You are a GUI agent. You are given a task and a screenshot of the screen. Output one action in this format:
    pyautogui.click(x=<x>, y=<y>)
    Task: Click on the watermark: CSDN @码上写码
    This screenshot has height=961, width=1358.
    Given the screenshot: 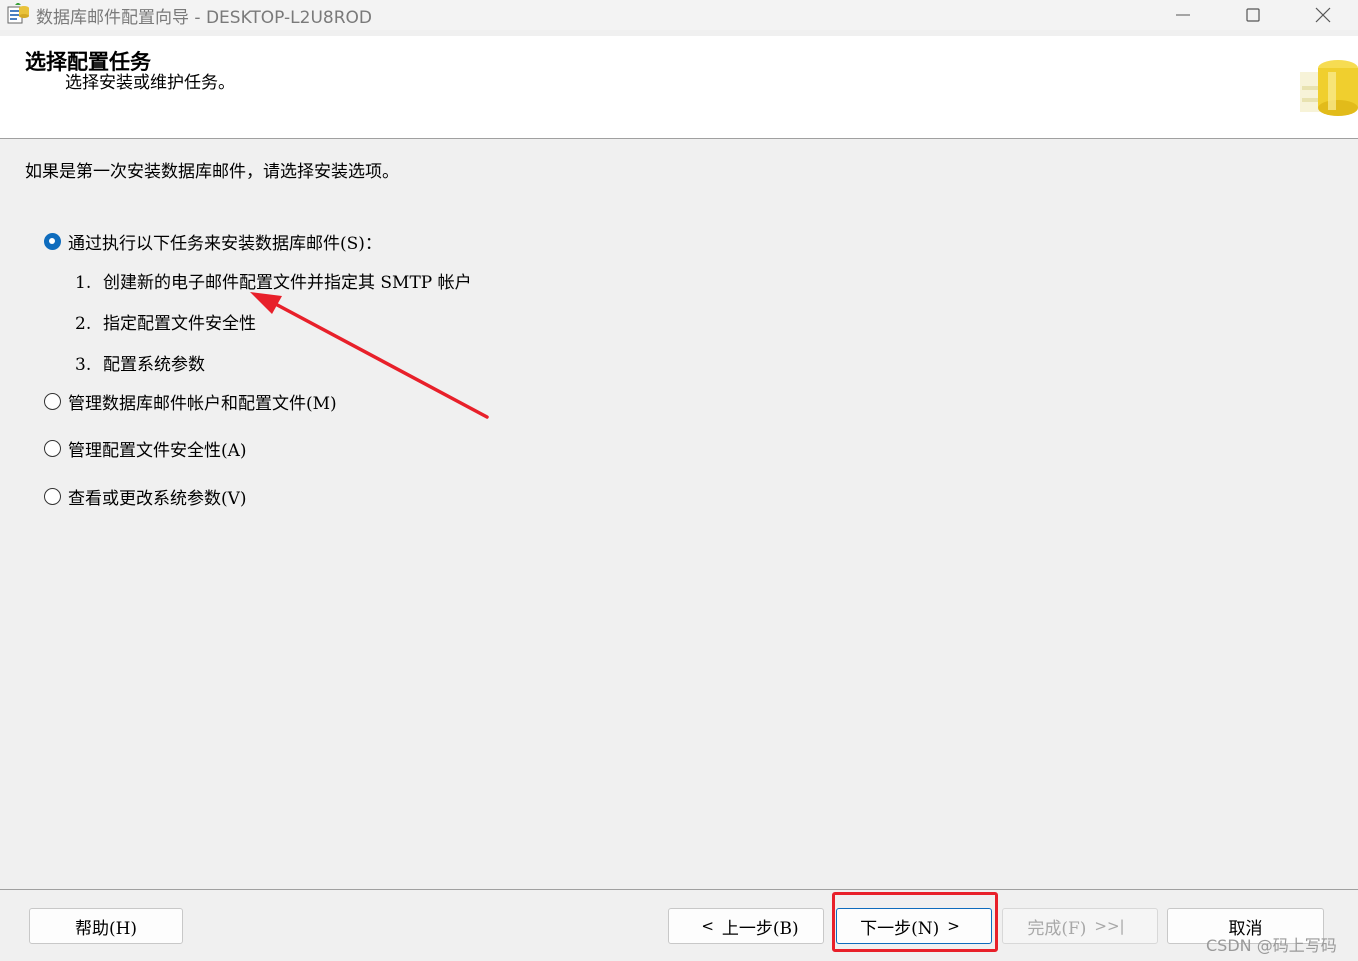 What is the action you would take?
    pyautogui.click(x=1271, y=945)
    